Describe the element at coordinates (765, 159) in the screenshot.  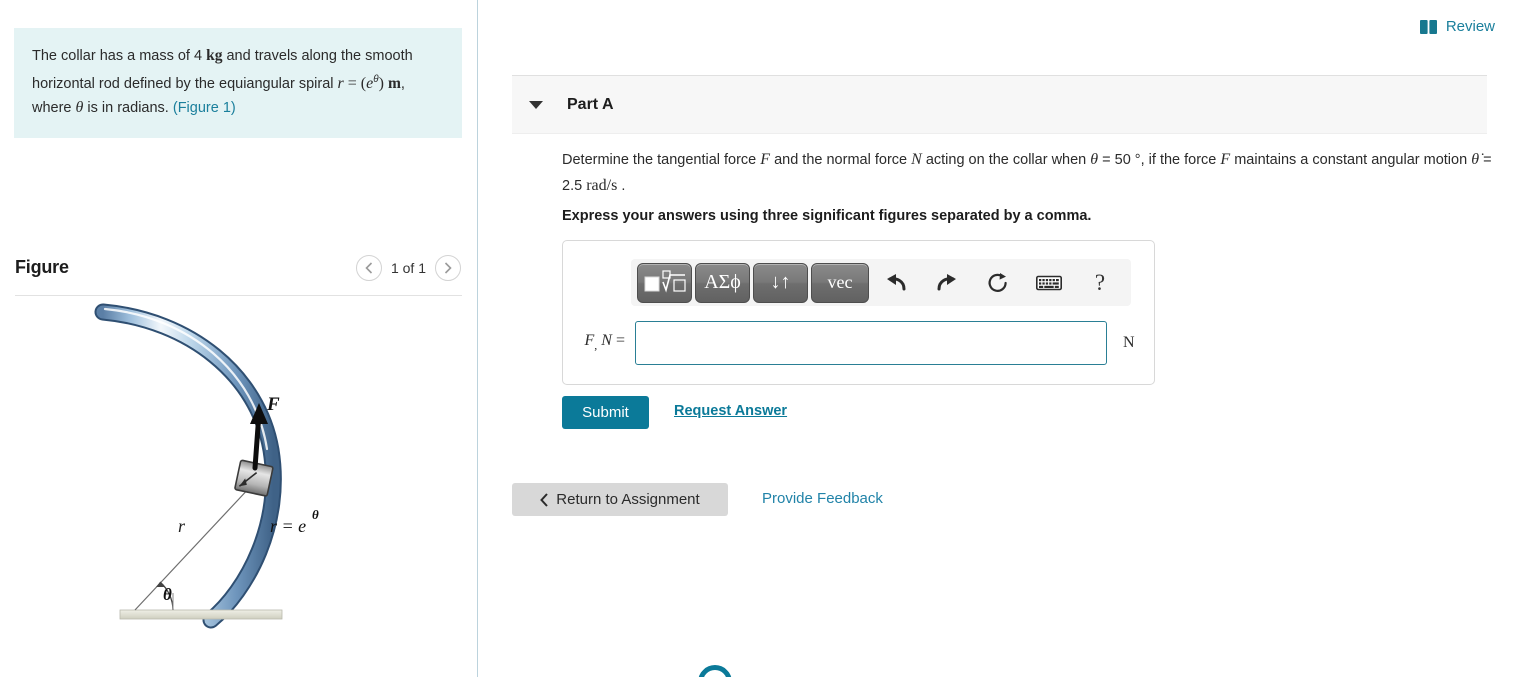
I see `question-symbol-F: F` at that location.